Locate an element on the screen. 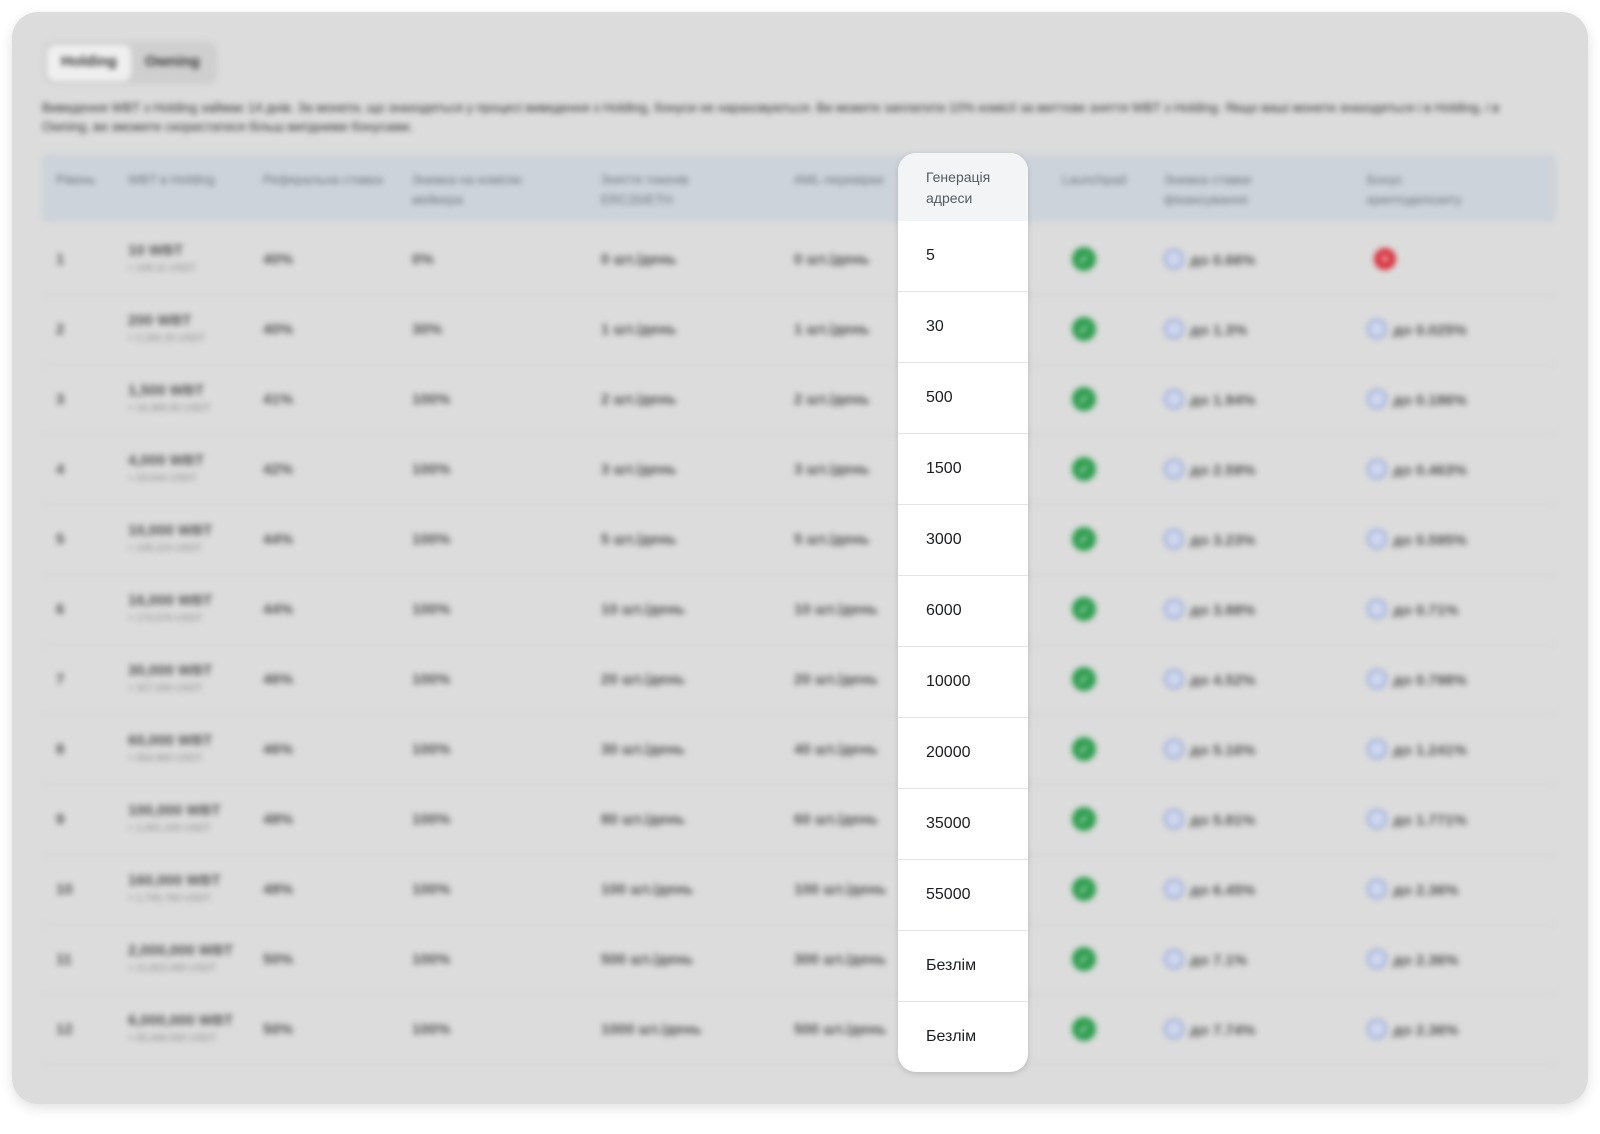  referral-rate-cell-value: 41% is located at coordinates (278, 399).